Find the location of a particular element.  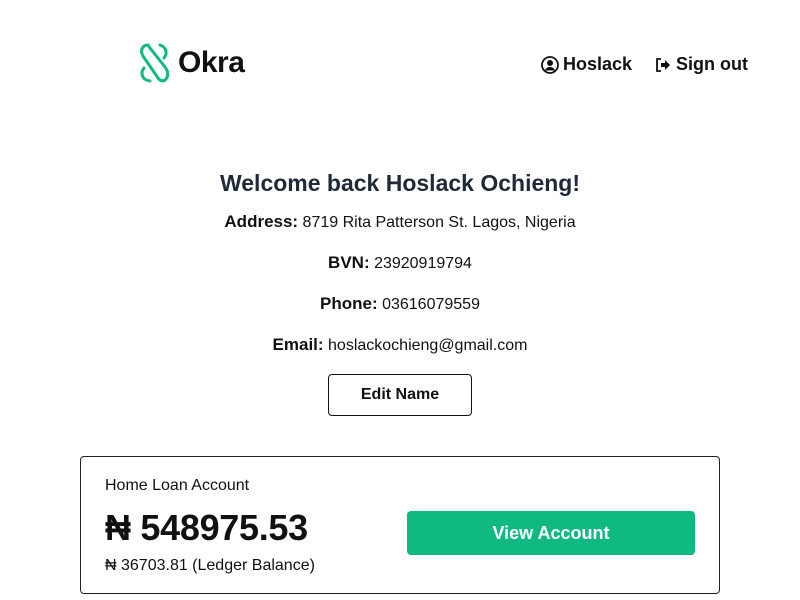

phone-label: Phone: is located at coordinates (349, 303).